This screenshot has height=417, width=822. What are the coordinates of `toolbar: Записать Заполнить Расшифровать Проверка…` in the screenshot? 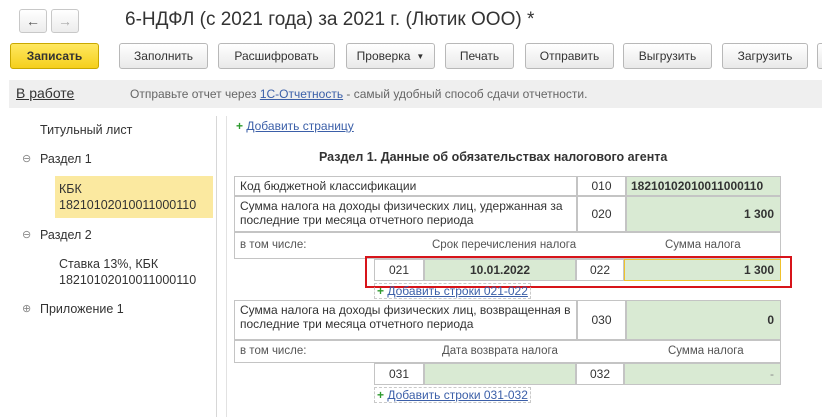 It's located at (411, 56).